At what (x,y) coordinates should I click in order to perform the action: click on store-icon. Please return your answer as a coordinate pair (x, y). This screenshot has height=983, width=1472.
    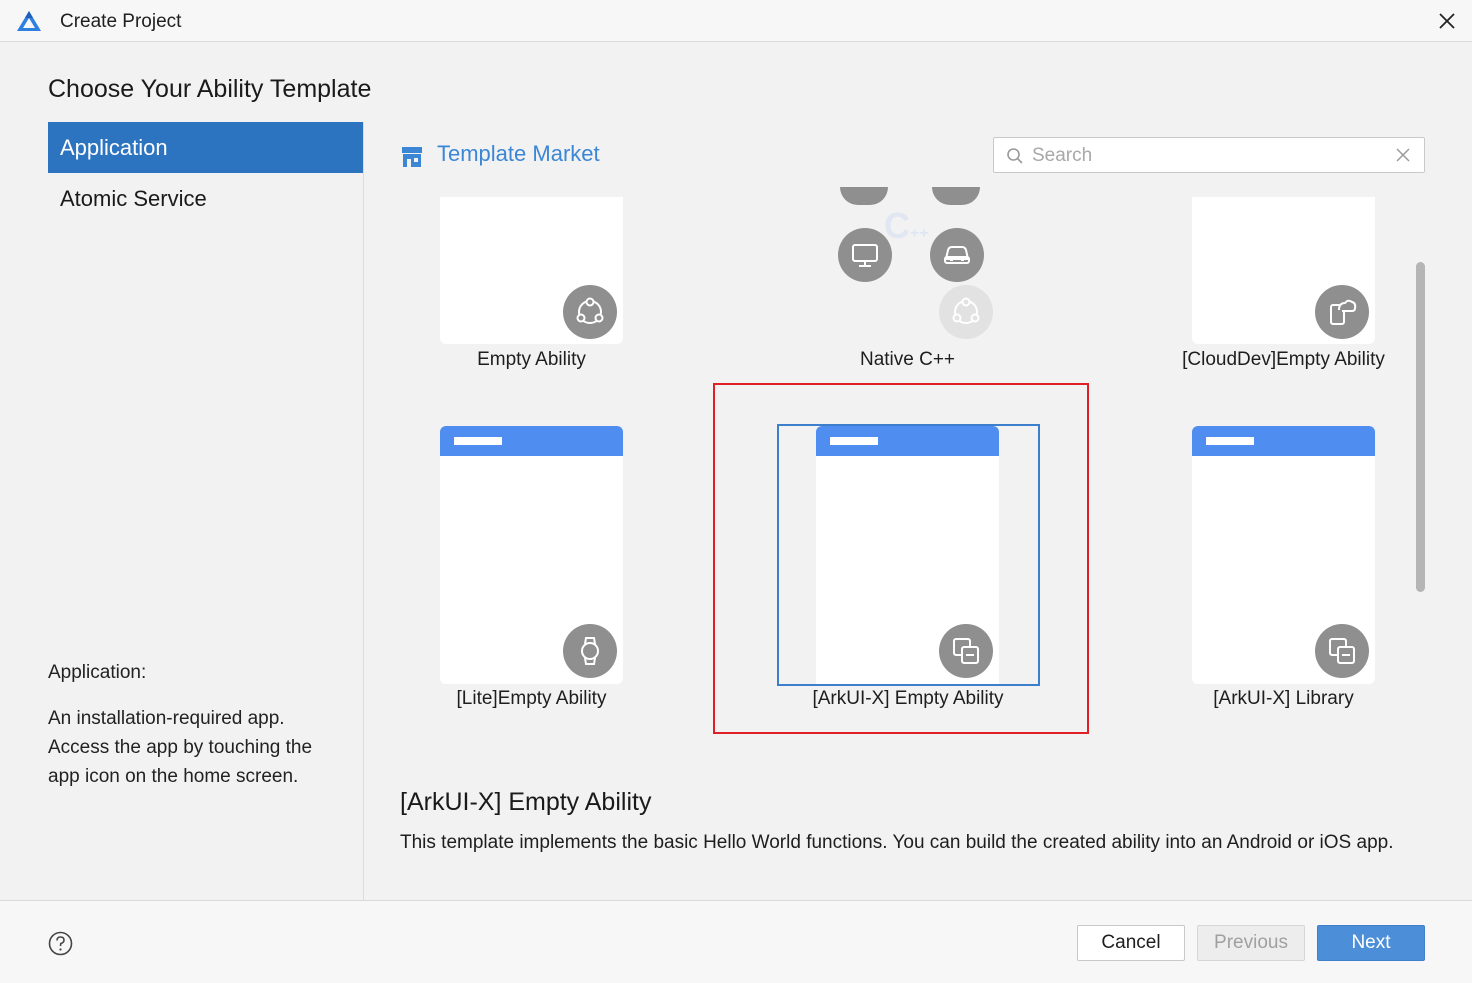
    Looking at the image, I should click on (412, 157).